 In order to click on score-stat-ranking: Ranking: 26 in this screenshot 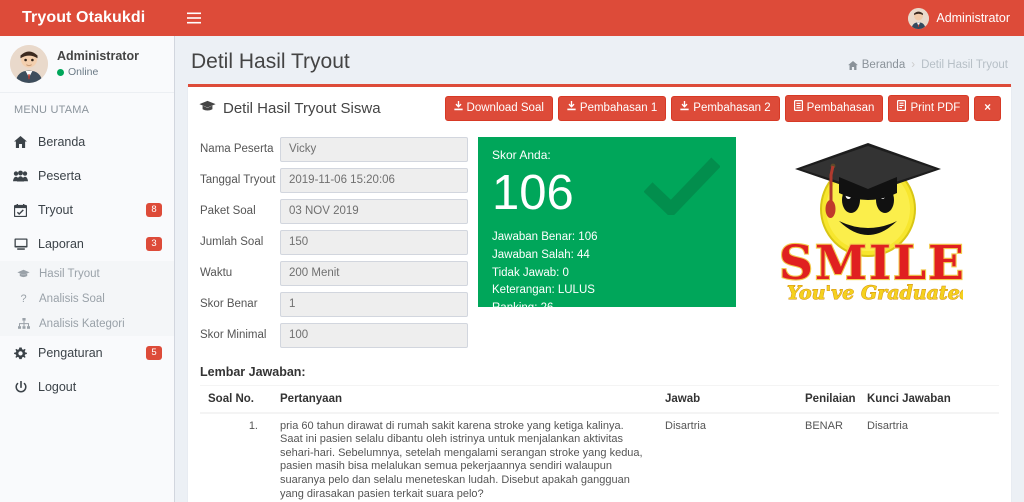, I will do `click(607, 303)`.